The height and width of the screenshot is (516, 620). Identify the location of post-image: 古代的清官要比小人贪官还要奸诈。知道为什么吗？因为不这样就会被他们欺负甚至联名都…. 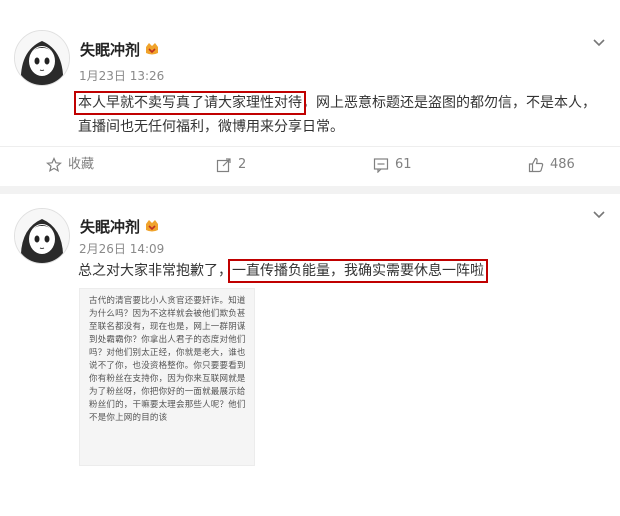
(167, 377).